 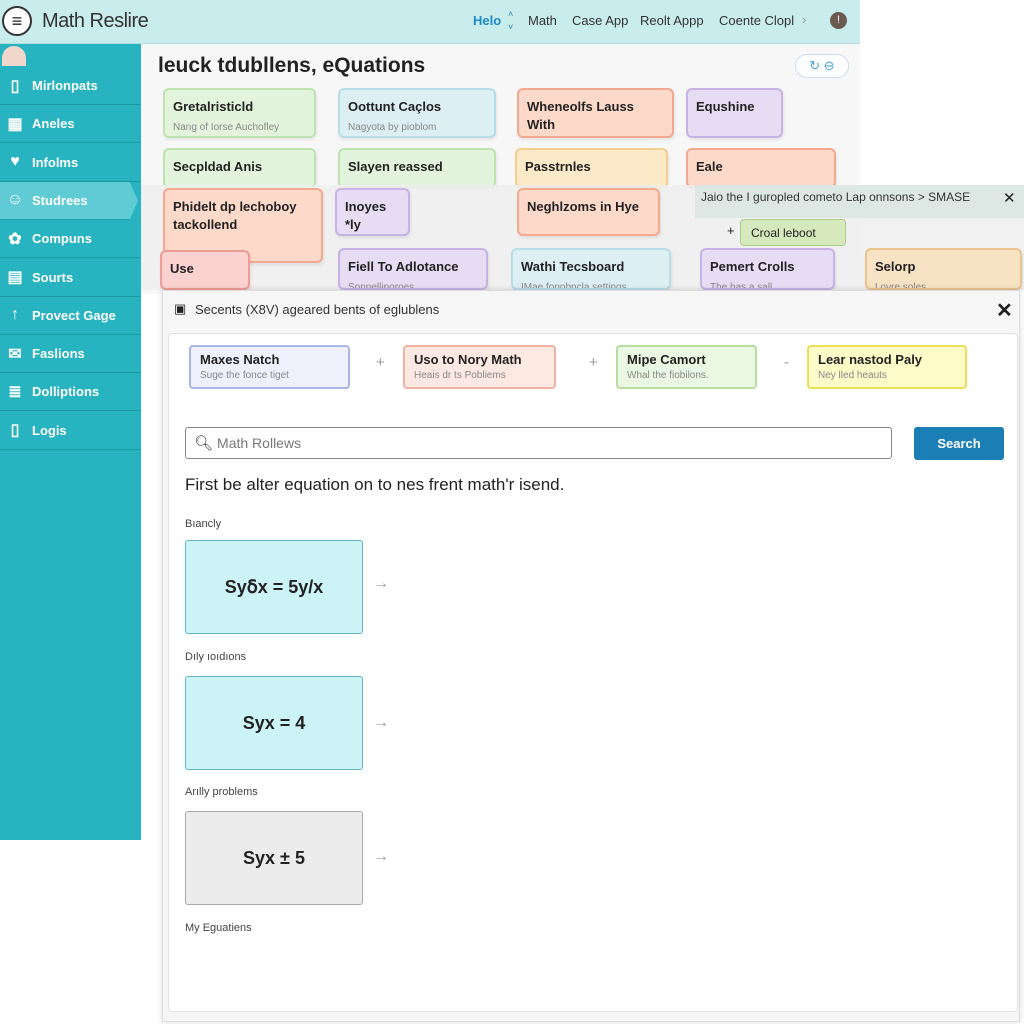 I want to click on close-icon: ✕, so click(x=1009, y=198).